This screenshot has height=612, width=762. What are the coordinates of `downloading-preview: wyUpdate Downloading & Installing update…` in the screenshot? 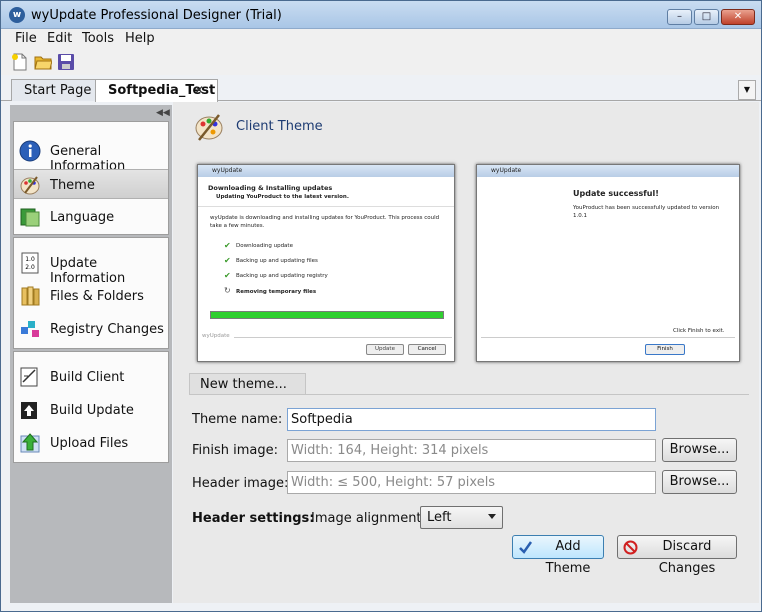 It's located at (326, 263).